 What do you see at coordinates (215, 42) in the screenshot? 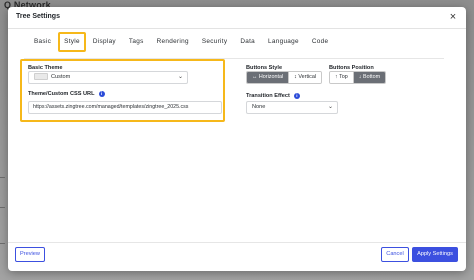
I see `tab-security: Security` at bounding box center [215, 42].